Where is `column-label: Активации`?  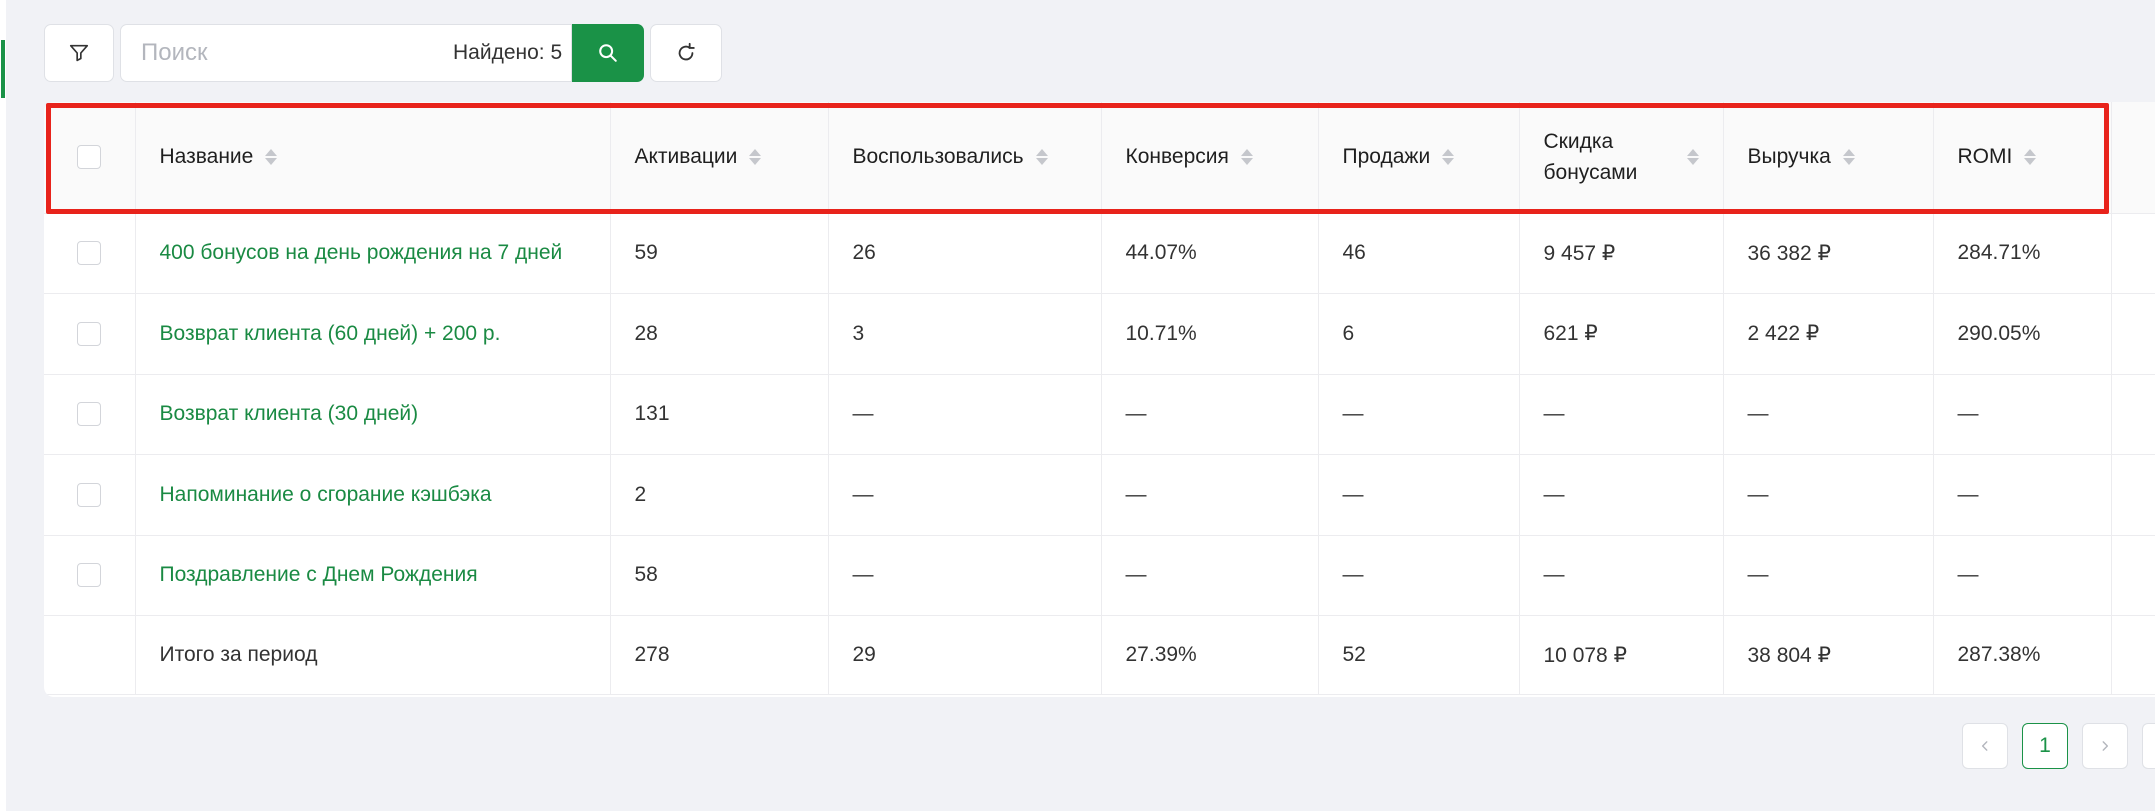 column-label: Активации is located at coordinates (686, 157).